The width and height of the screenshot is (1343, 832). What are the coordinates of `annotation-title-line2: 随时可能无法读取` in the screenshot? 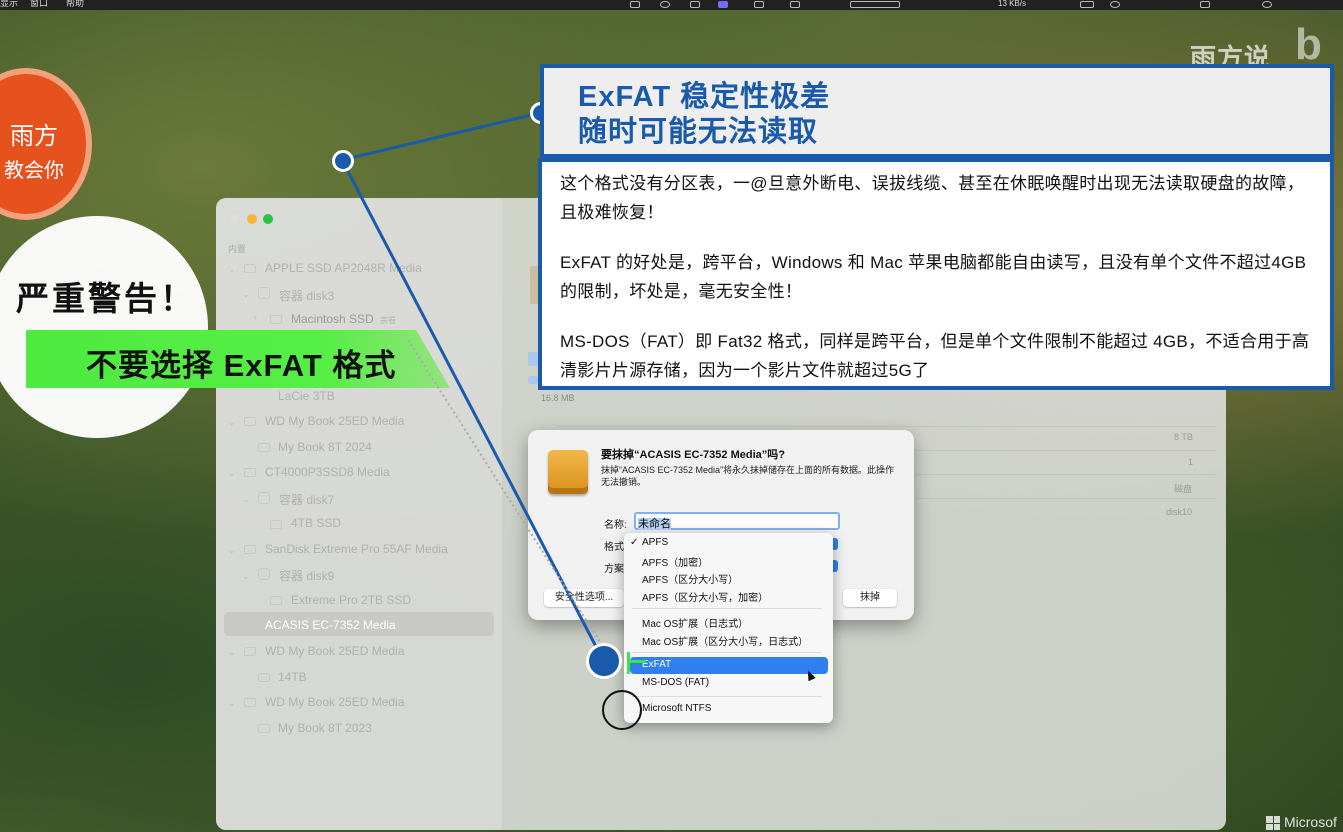 It's located at (698, 132).